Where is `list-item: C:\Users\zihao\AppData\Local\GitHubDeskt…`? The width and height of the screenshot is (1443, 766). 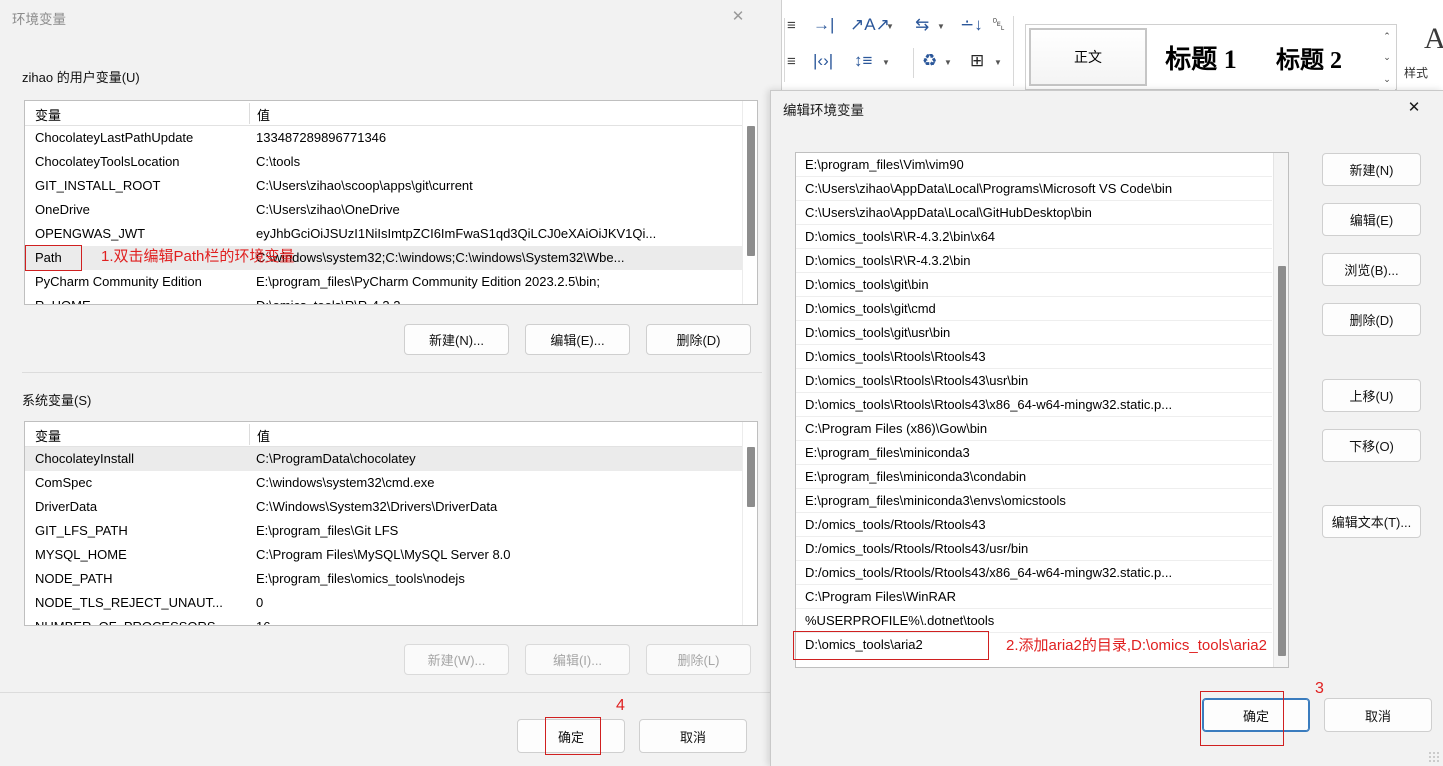 list-item: C:\Users\zihao\AppData\Local\GitHubDeskt… is located at coordinates (1034, 213).